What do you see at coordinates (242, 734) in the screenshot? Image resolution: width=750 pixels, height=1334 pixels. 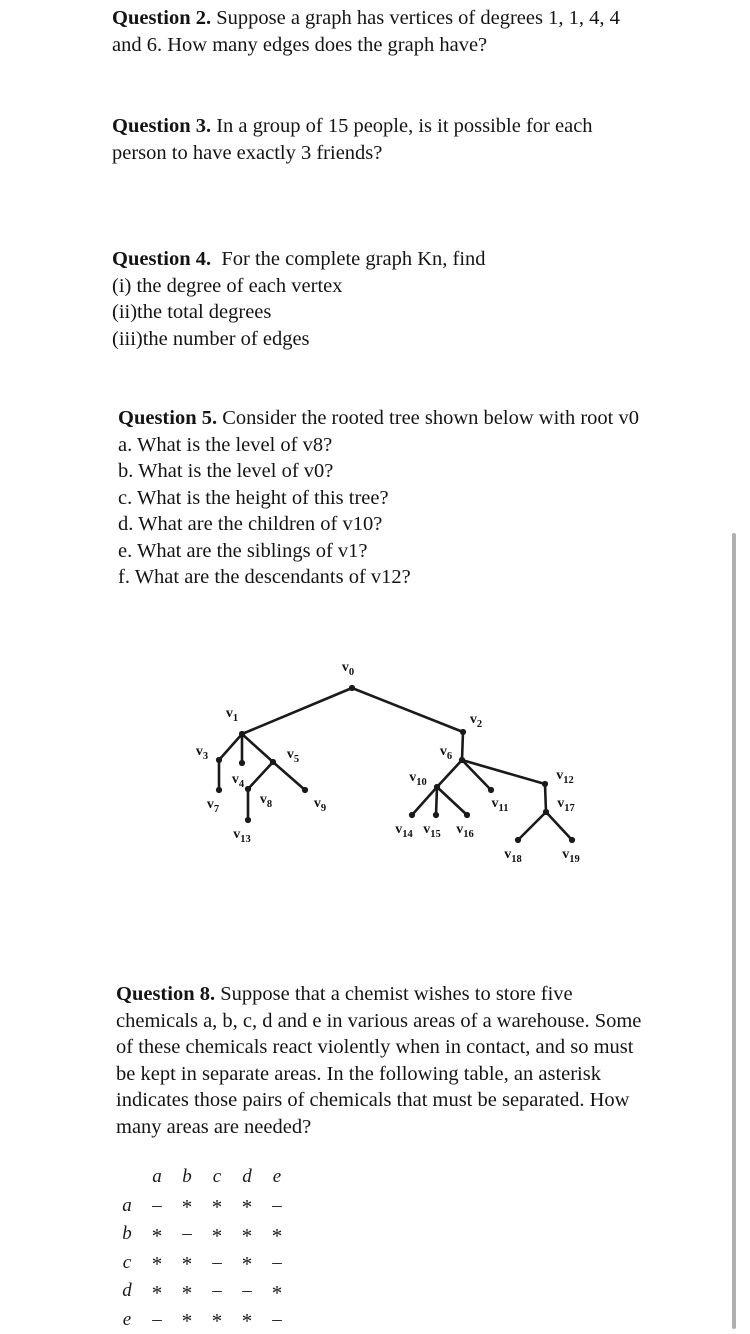 I see `tree-node-v1` at bounding box center [242, 734].